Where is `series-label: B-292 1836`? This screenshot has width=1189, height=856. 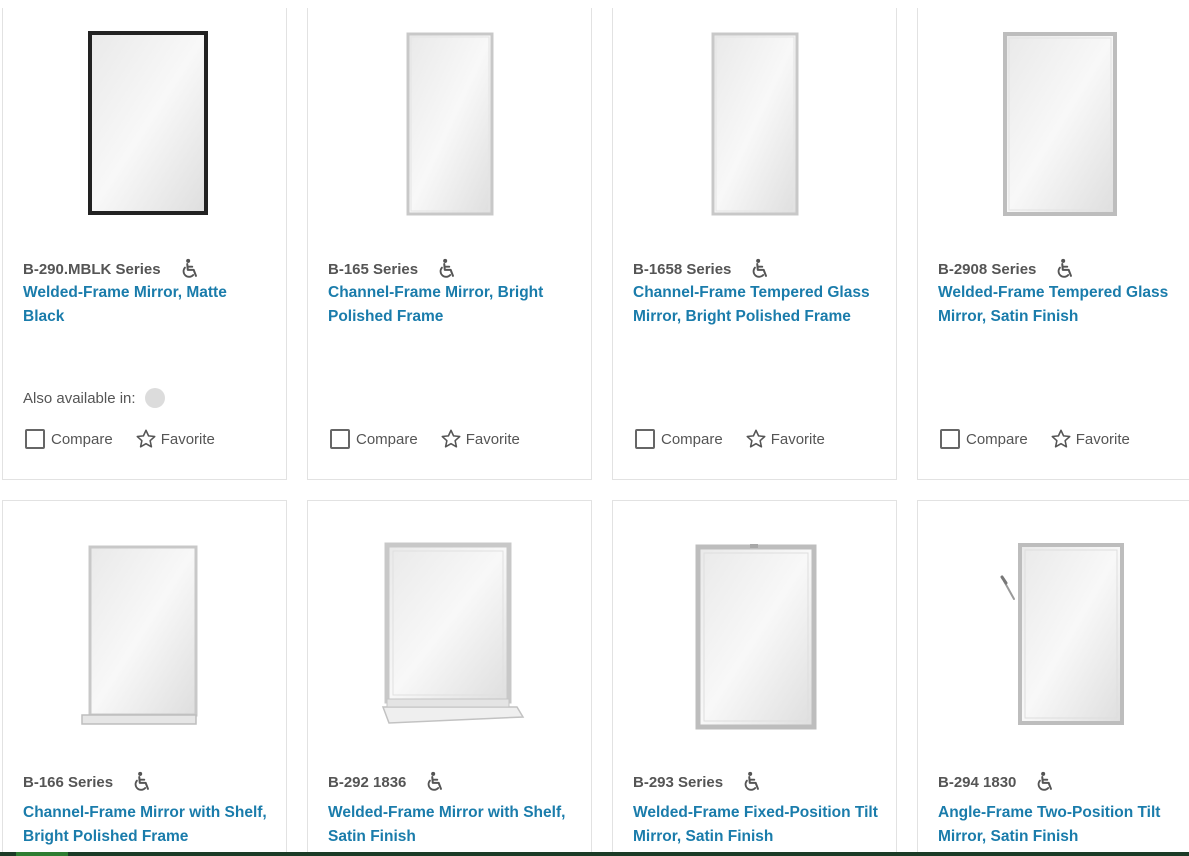 series-label: B-292 1836 is located at coordinates (387, 782).